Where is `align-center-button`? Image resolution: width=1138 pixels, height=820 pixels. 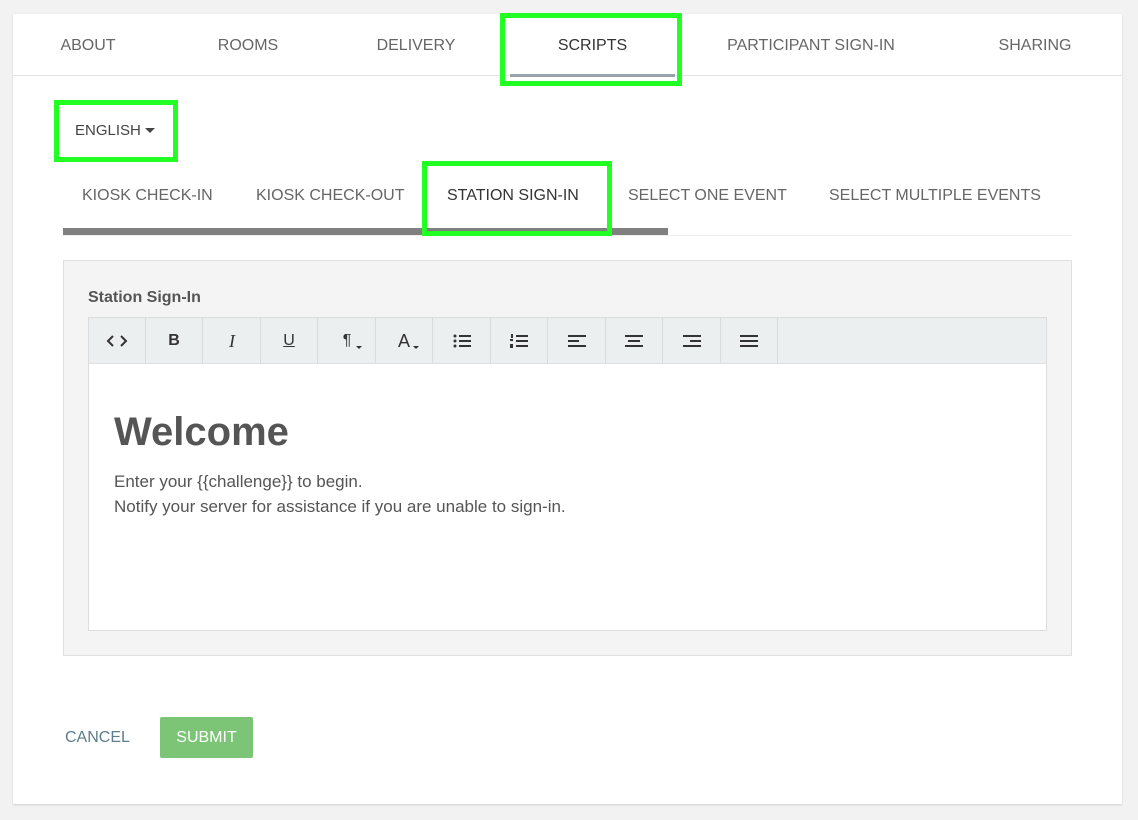 align-center-button is located at coordinates (634, 341).